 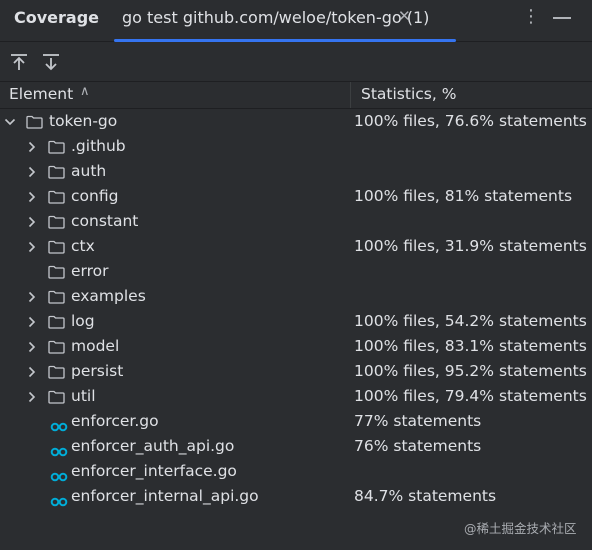 I want to click on table-header: Element ∧ Statistics, %, so click(x=296, y=95).